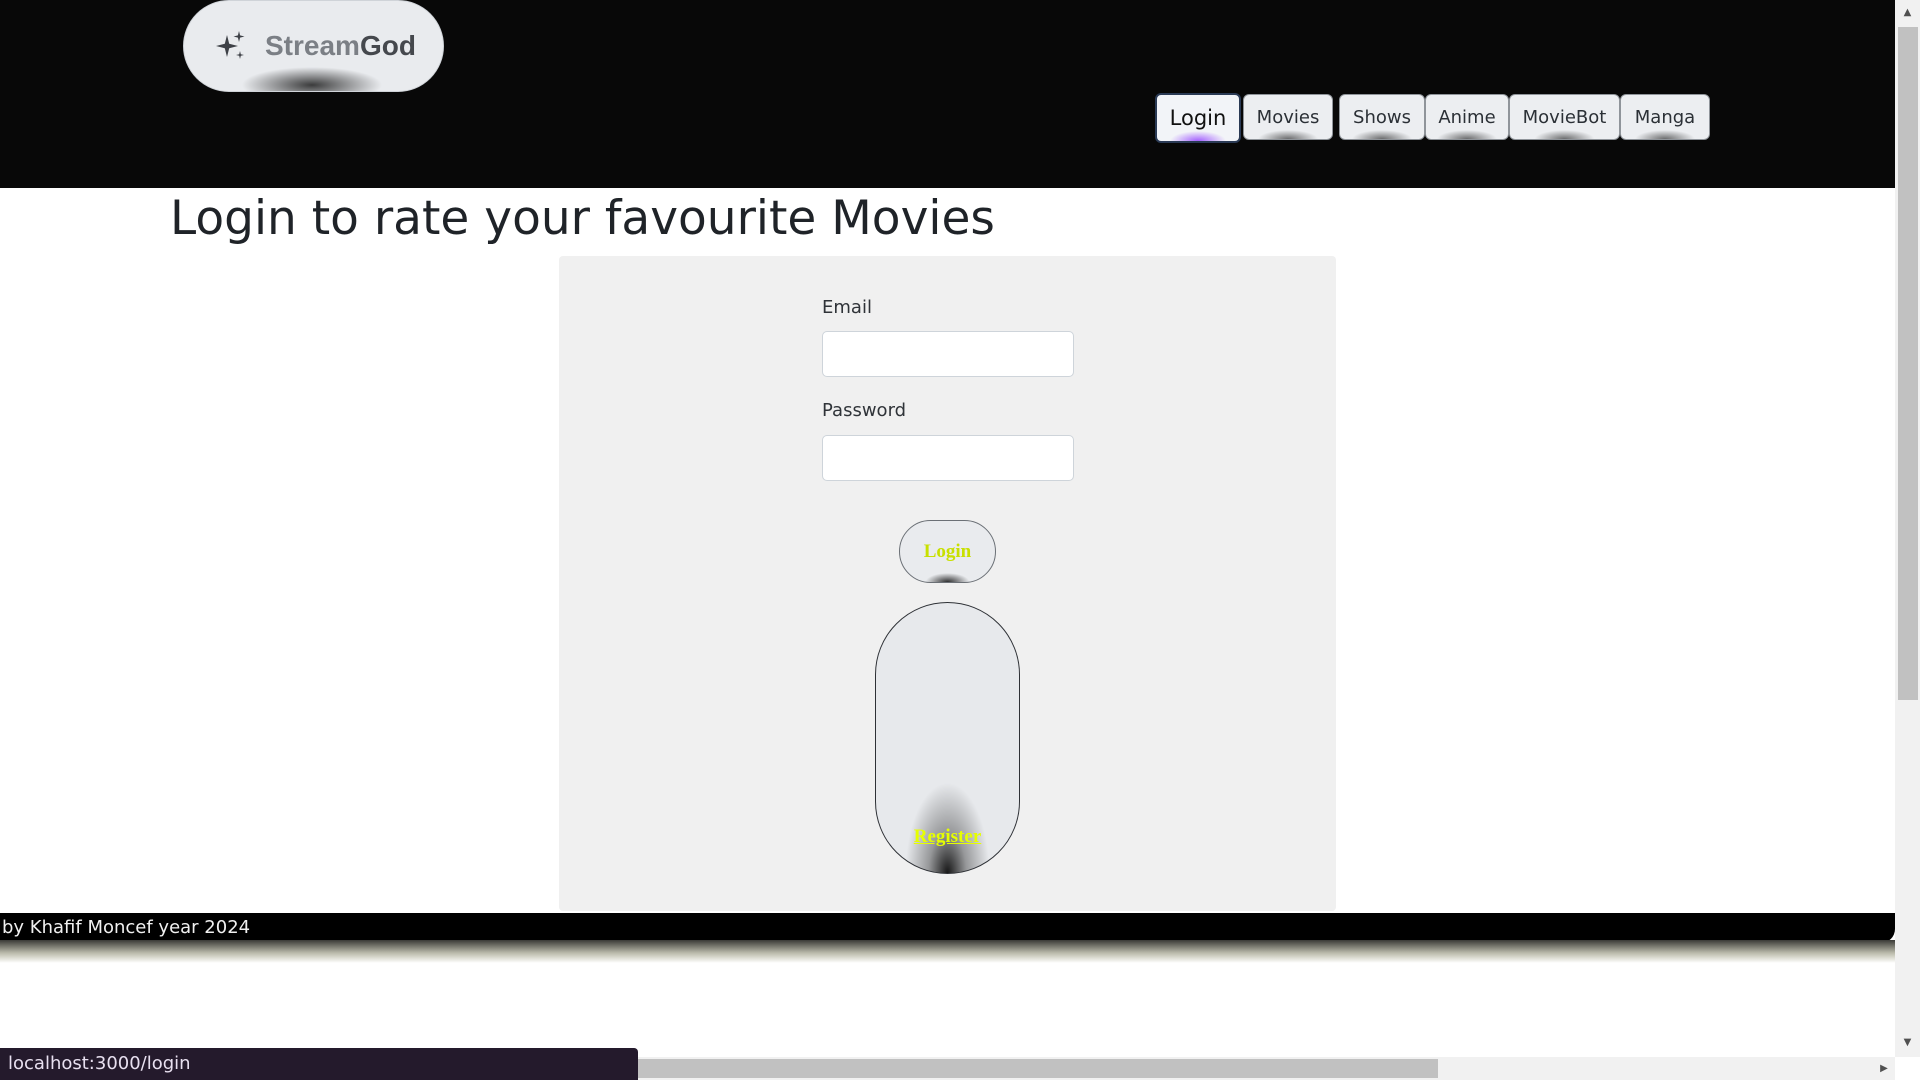 The width and height of the screenshot is (1920, 1080). What do you see at coordinates (947, 951) in the screenshot?
I see `footer-shadow` at bounding box center [947, 951].